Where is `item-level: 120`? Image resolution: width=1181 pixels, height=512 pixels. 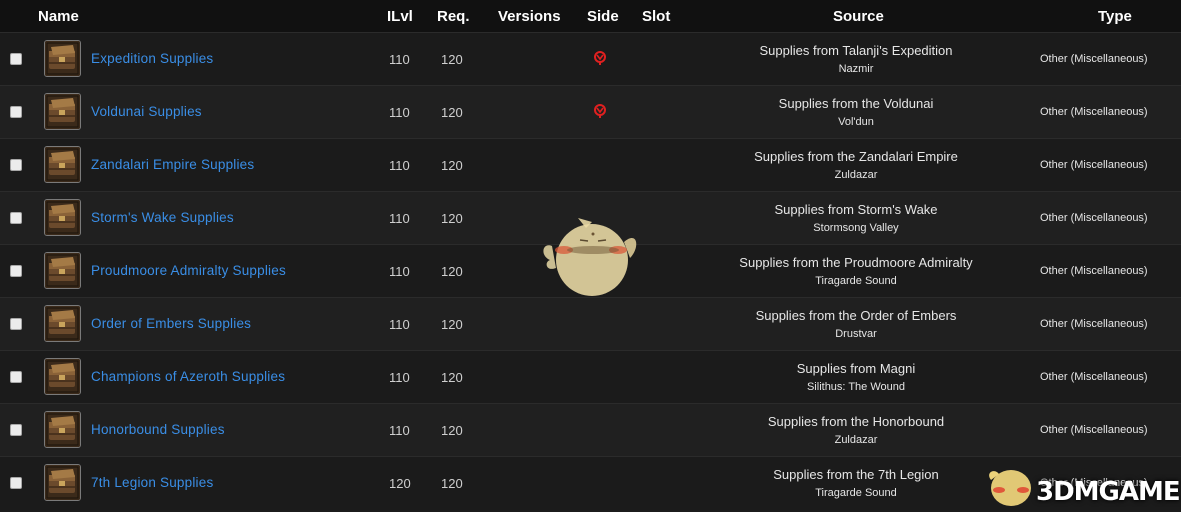 item-level: 120 is located at coordinates (400, 483).